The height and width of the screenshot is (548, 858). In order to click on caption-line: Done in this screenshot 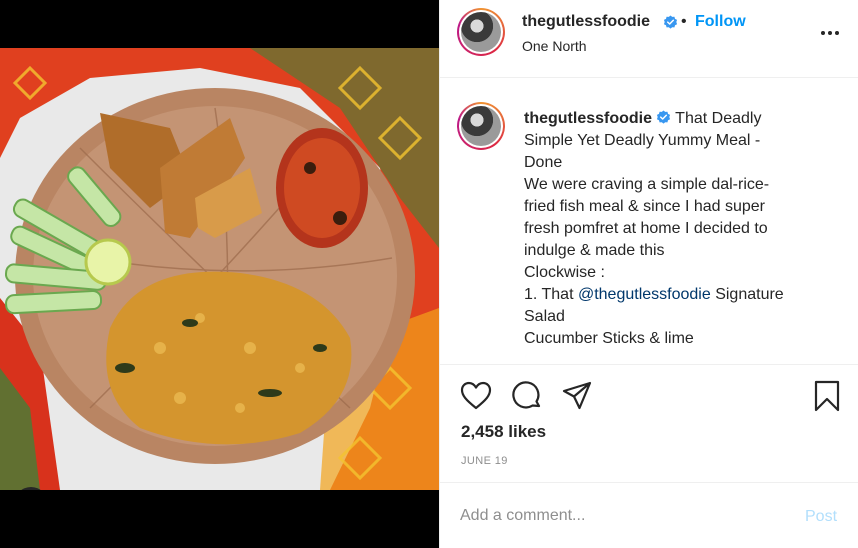, I will do `click(543, 162)`.